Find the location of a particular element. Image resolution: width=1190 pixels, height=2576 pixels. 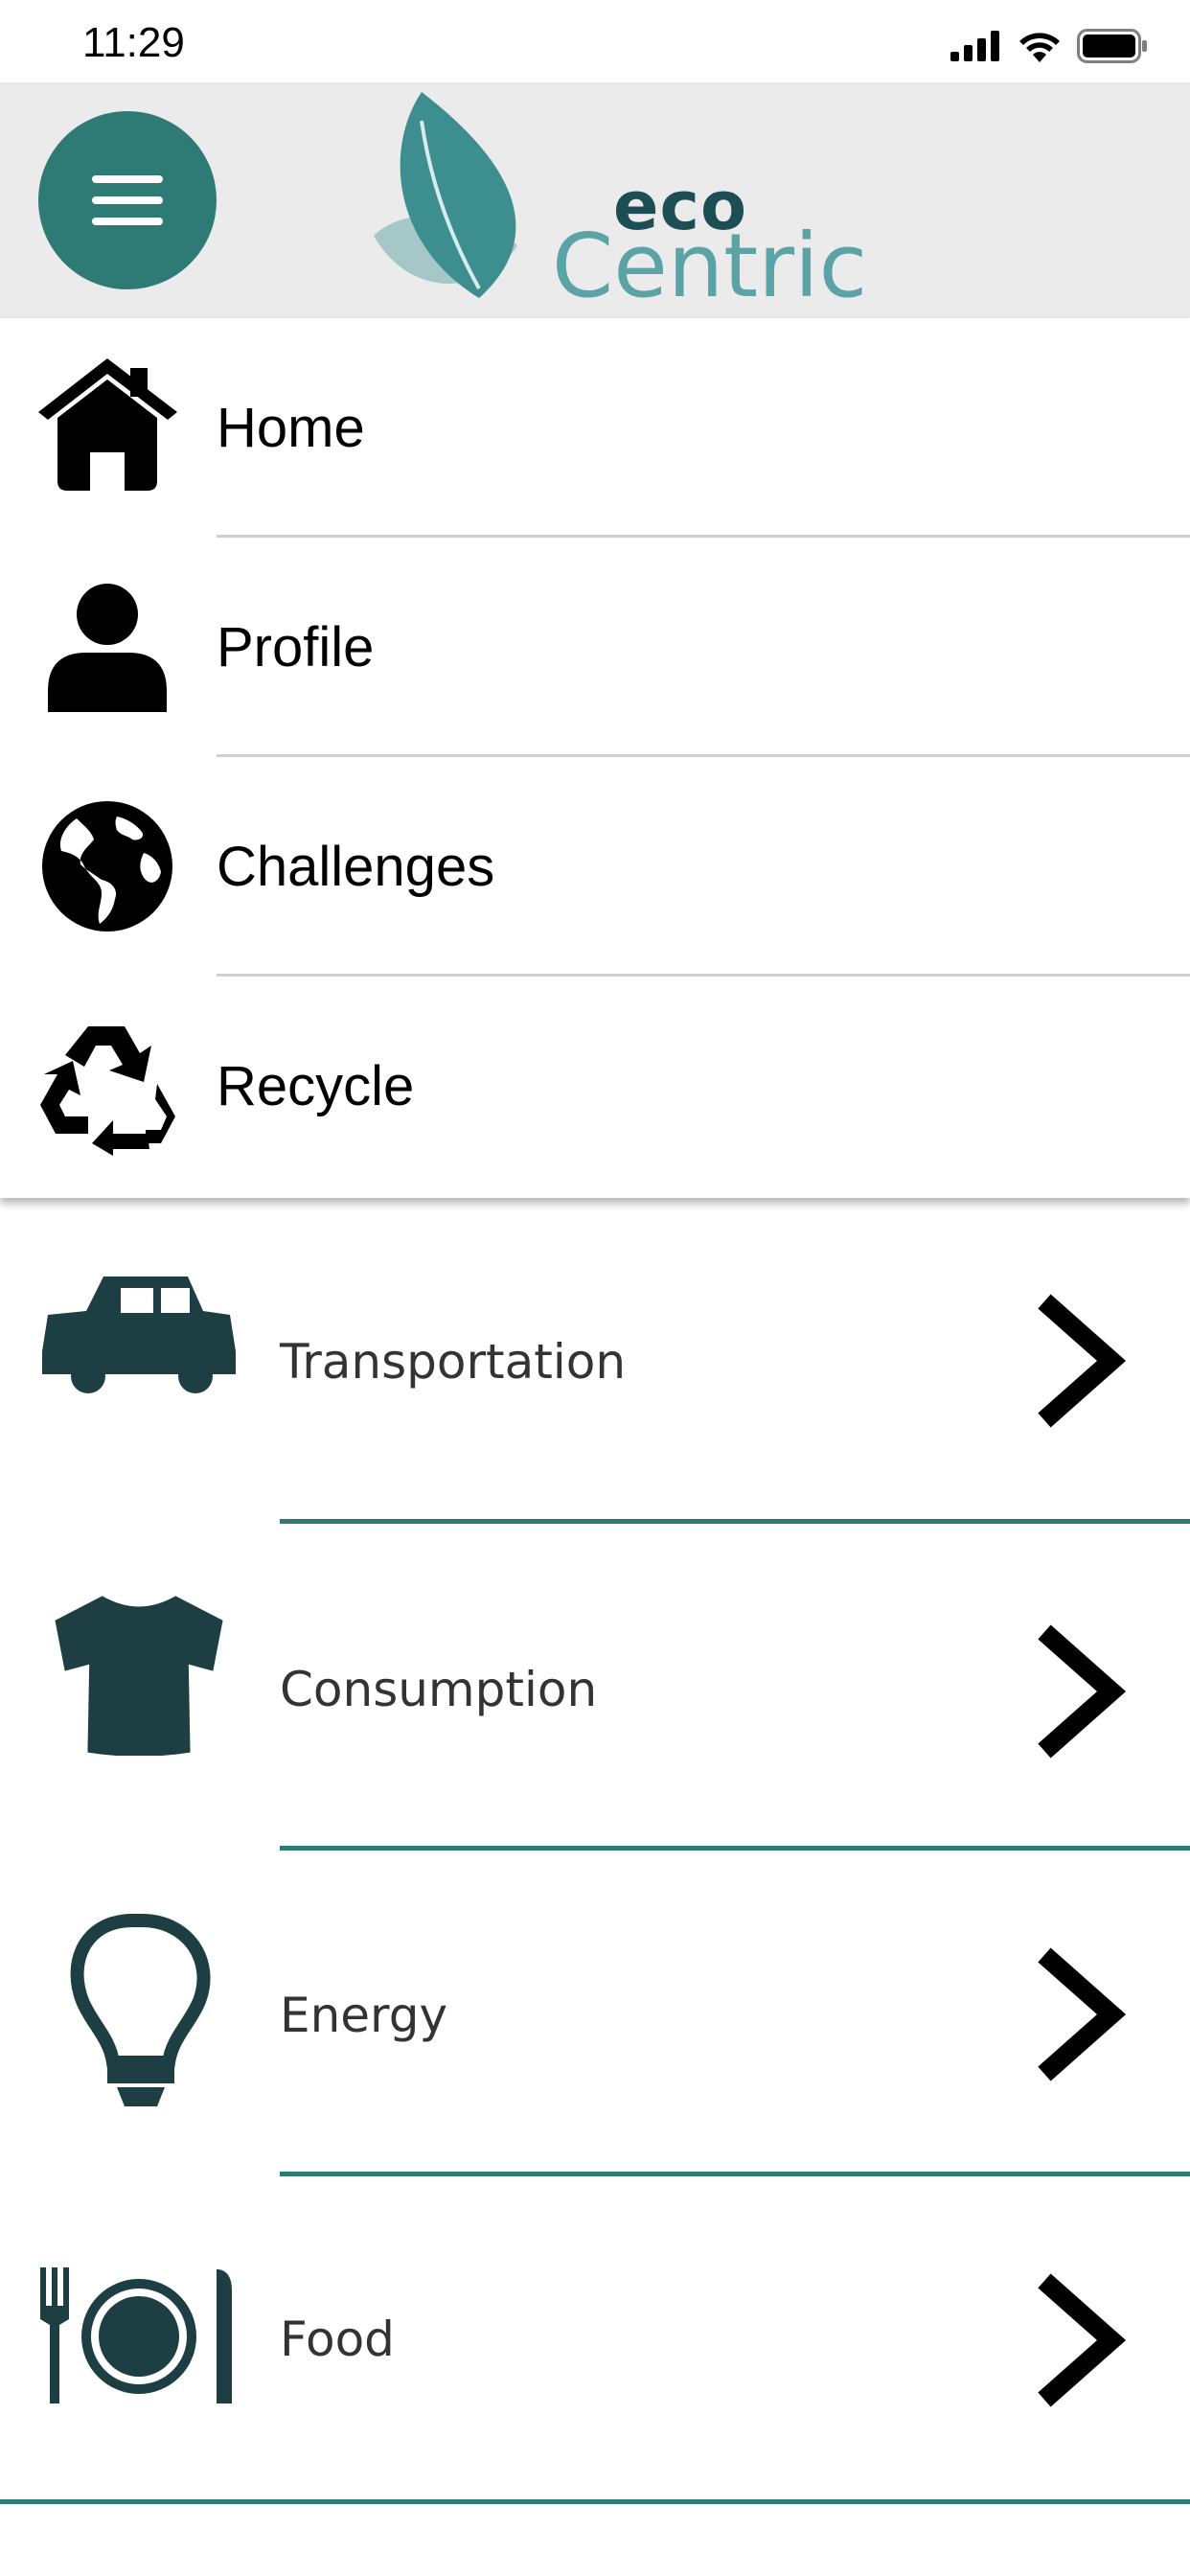

status-icons is located at coordinates (1049, 46).